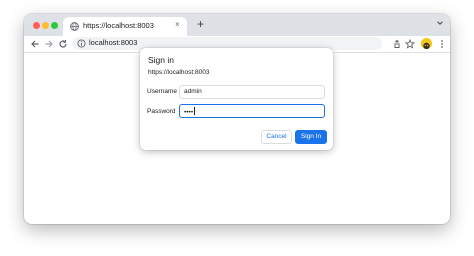  I want to click on share-icon, so click(397, 44).